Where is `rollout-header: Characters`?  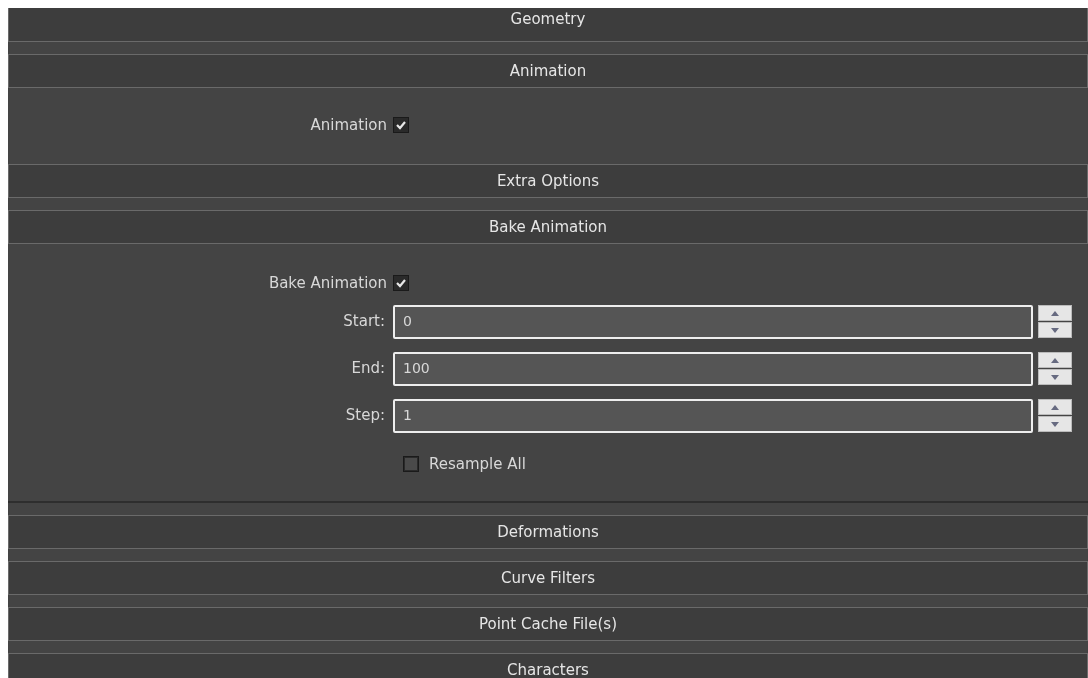 rollout-header: Characters is located at coordinates (548, 665).